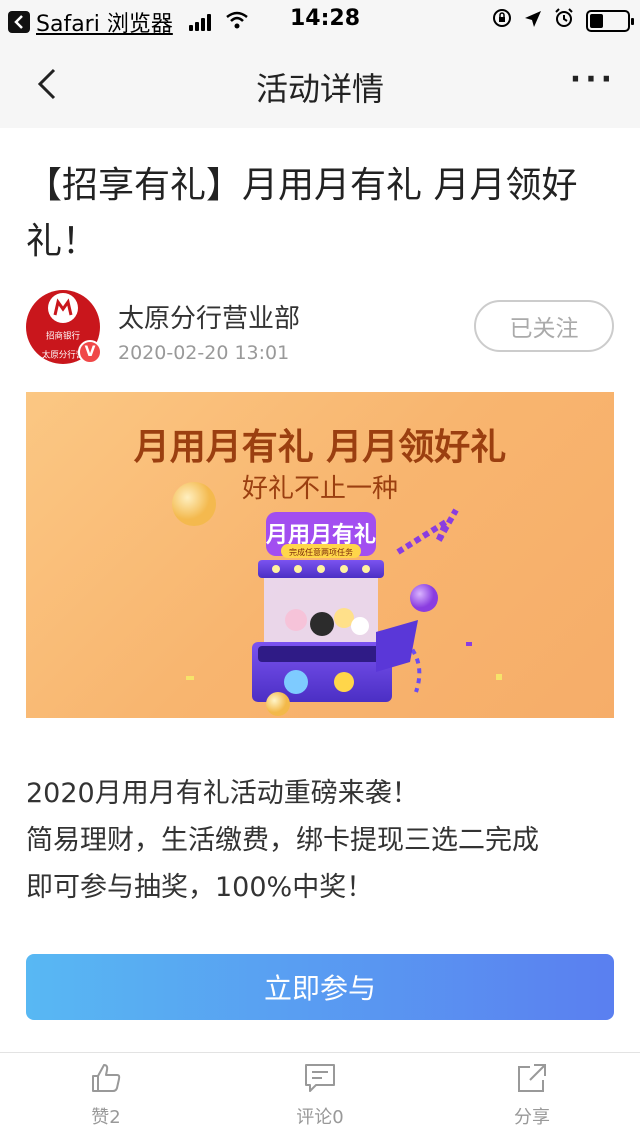 The image size is (640, 1136). Describe the element at coordinates (532, 1117) in the screenshot. I see `share-label: 分享` at that location.